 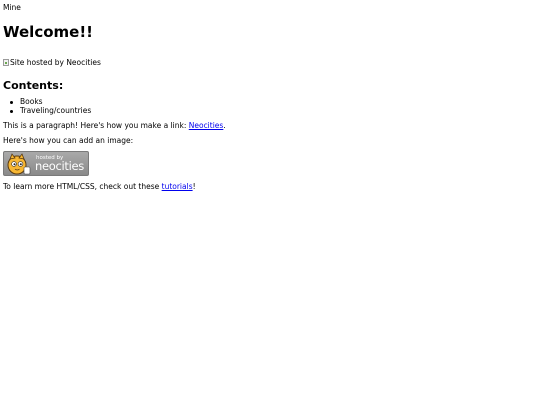 I want to click on broken-image-icon, so click(x=6, y=62).